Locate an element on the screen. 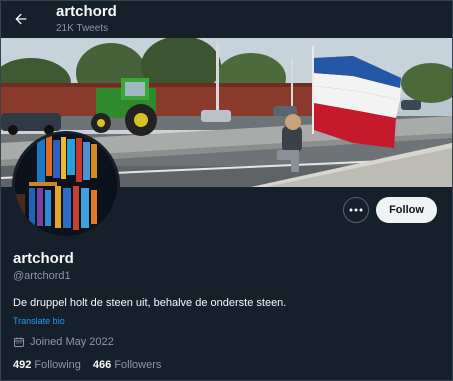 Image resolution: width=453 pixels, height=381 pixels. arrow-left-icon is located at coordinates (21, 19).